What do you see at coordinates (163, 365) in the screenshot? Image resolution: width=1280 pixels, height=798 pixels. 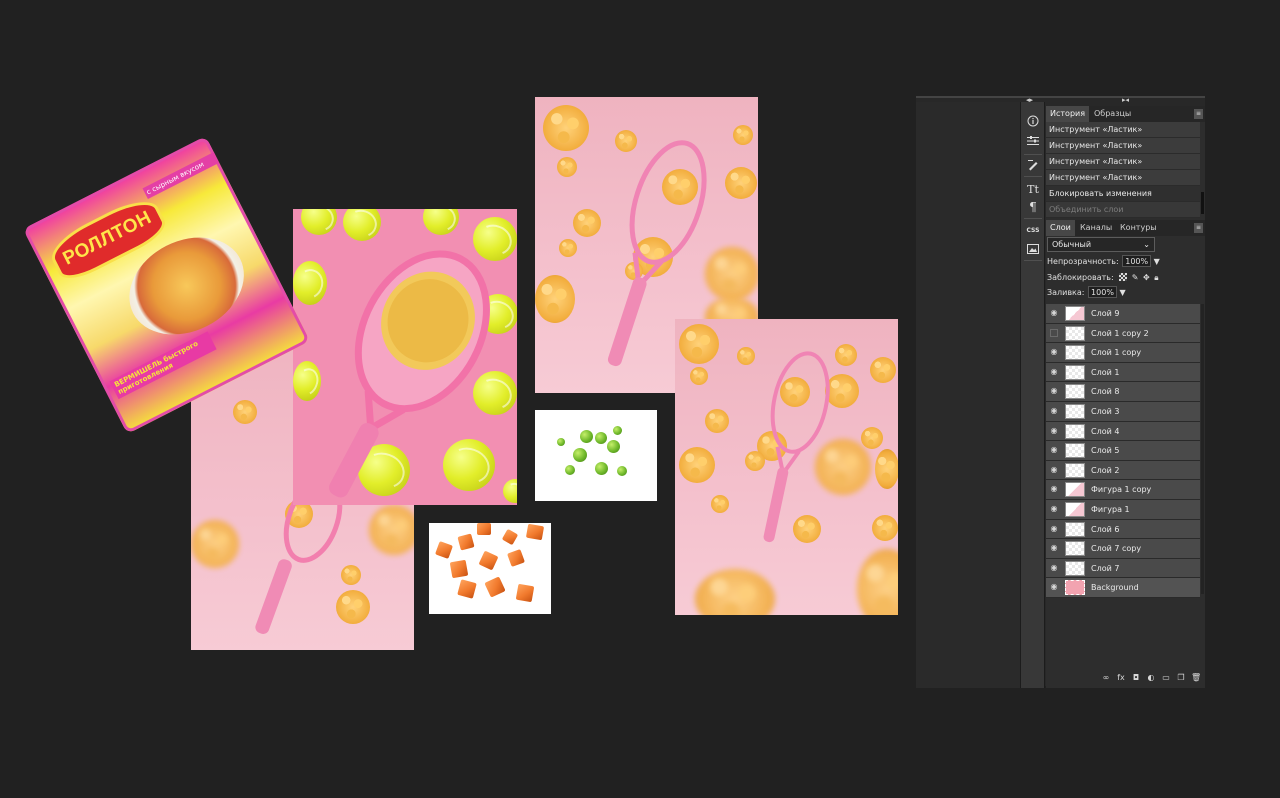 I see `package-product-label: ВЕРМИШЕЛЬ быстрого приготовления` at bounding box center [163, 365].